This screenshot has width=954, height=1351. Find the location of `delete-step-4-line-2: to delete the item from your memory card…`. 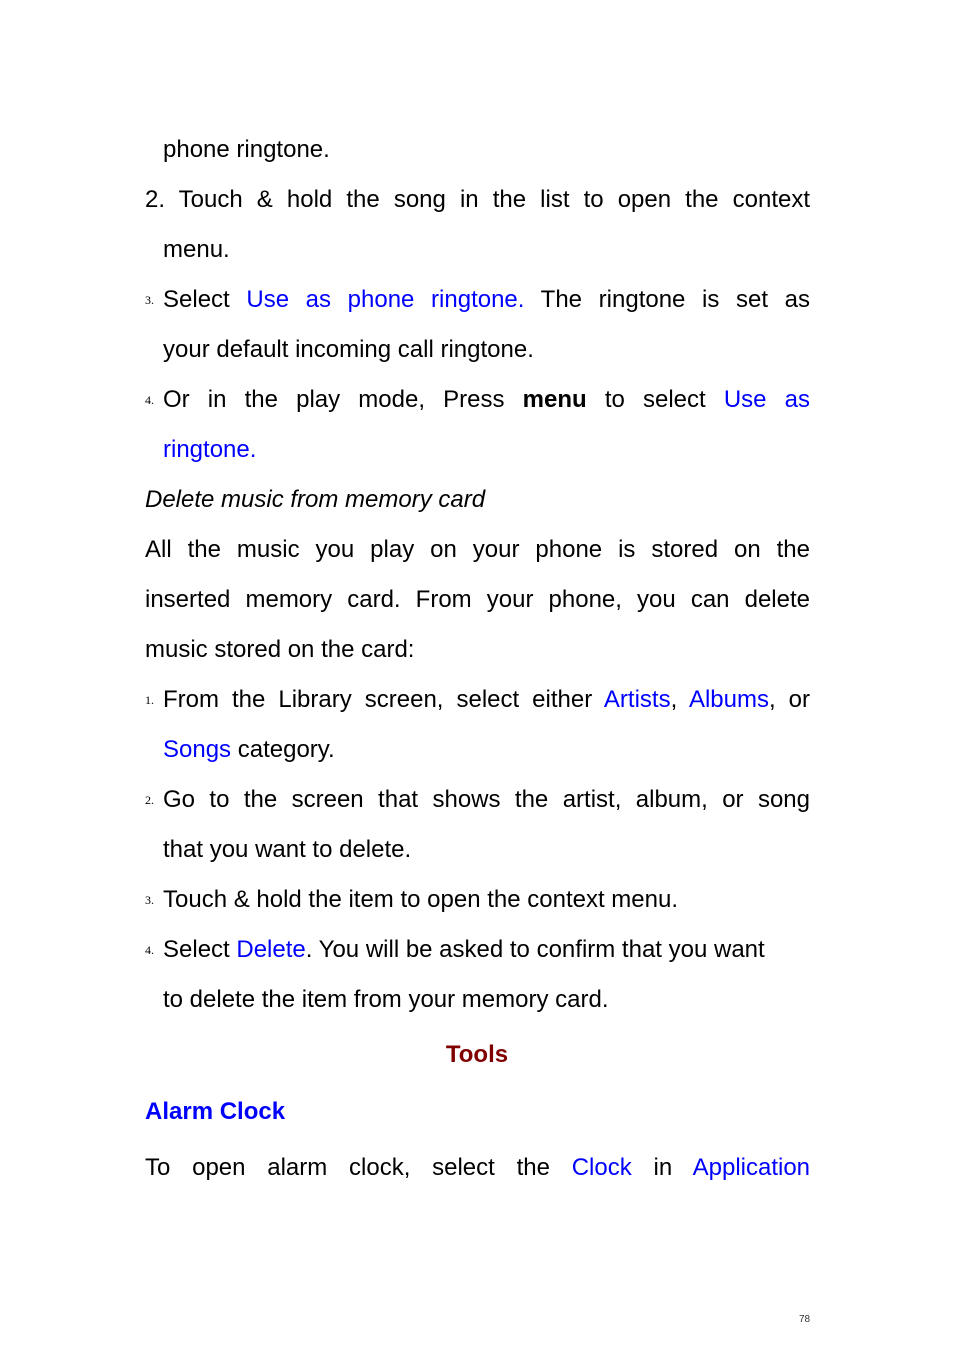

delete-step-4-line-2: to delete the item from your memory card… is located at coordinates (386, 999).